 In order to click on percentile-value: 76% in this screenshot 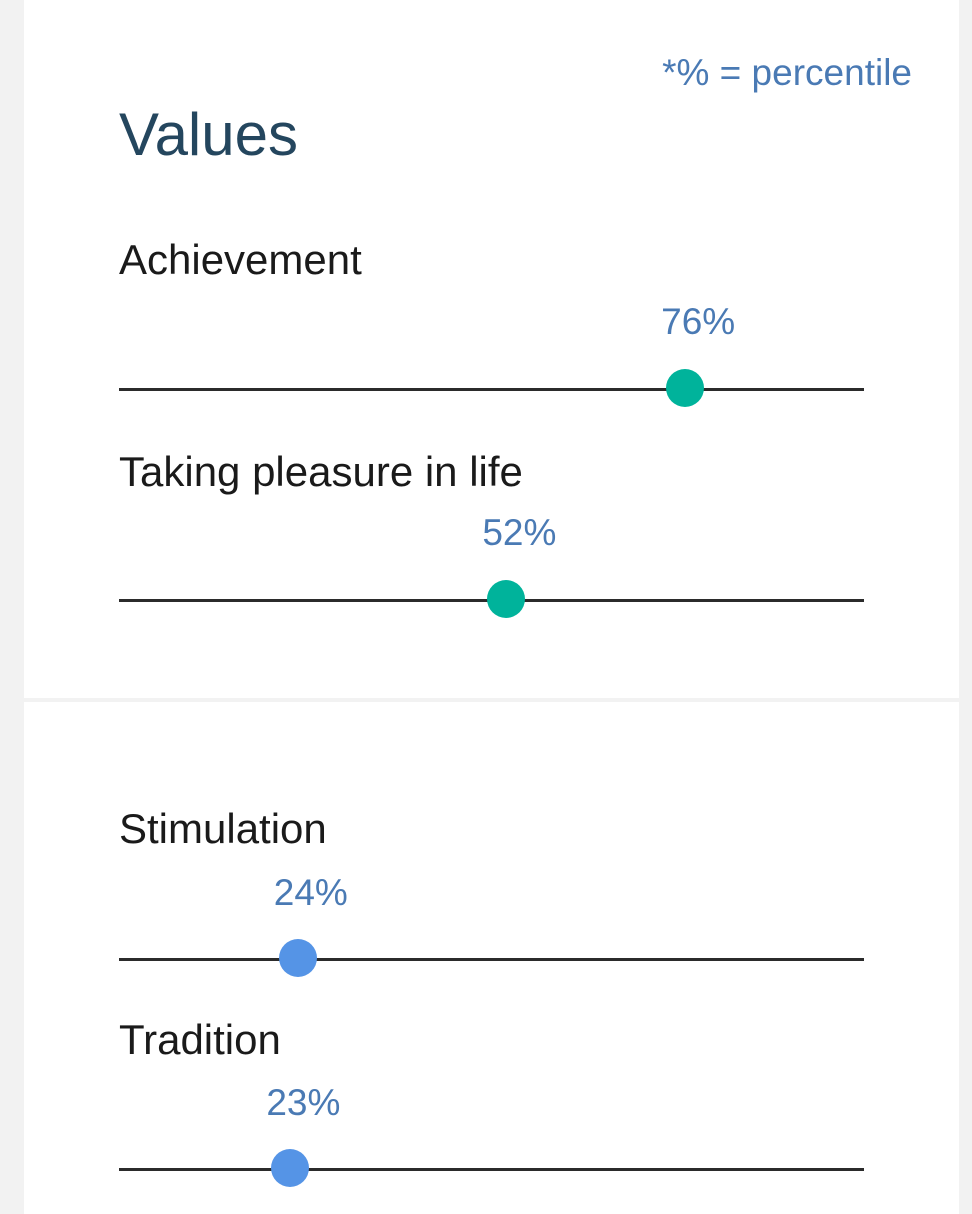, I will do `click(698, 321)`.